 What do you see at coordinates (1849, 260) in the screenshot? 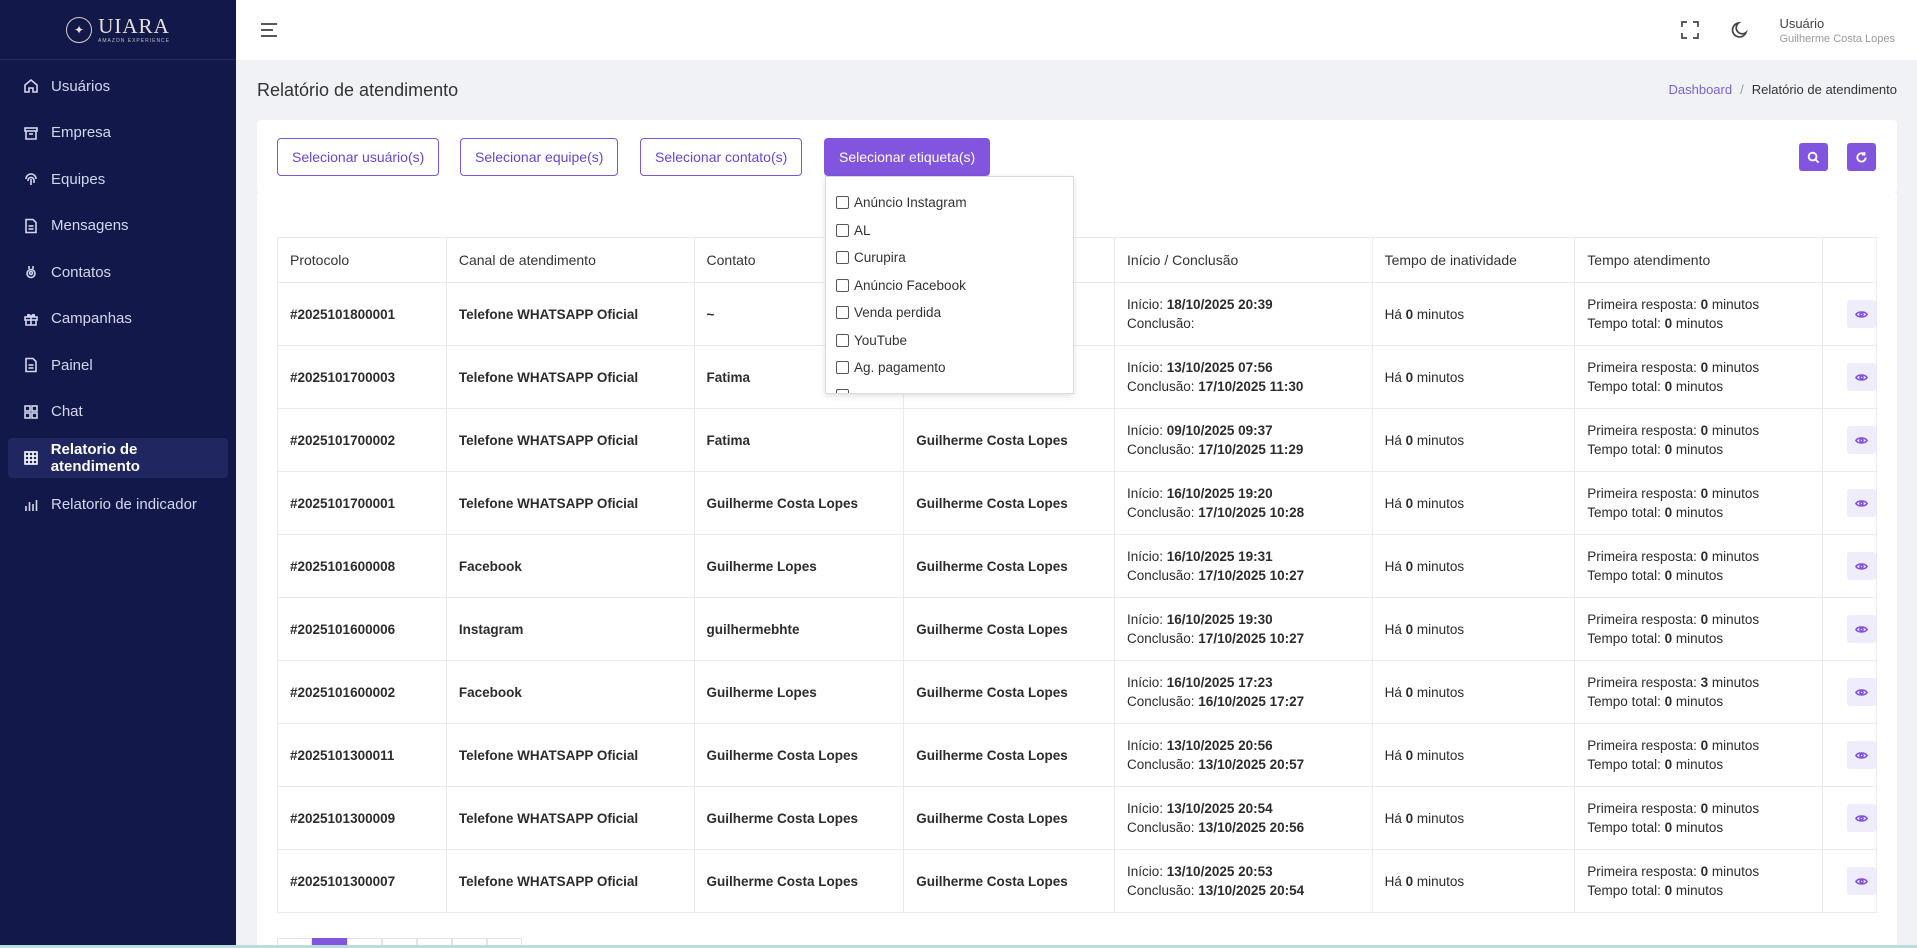
I see `header-actions` at bounding box center [1849, 260].